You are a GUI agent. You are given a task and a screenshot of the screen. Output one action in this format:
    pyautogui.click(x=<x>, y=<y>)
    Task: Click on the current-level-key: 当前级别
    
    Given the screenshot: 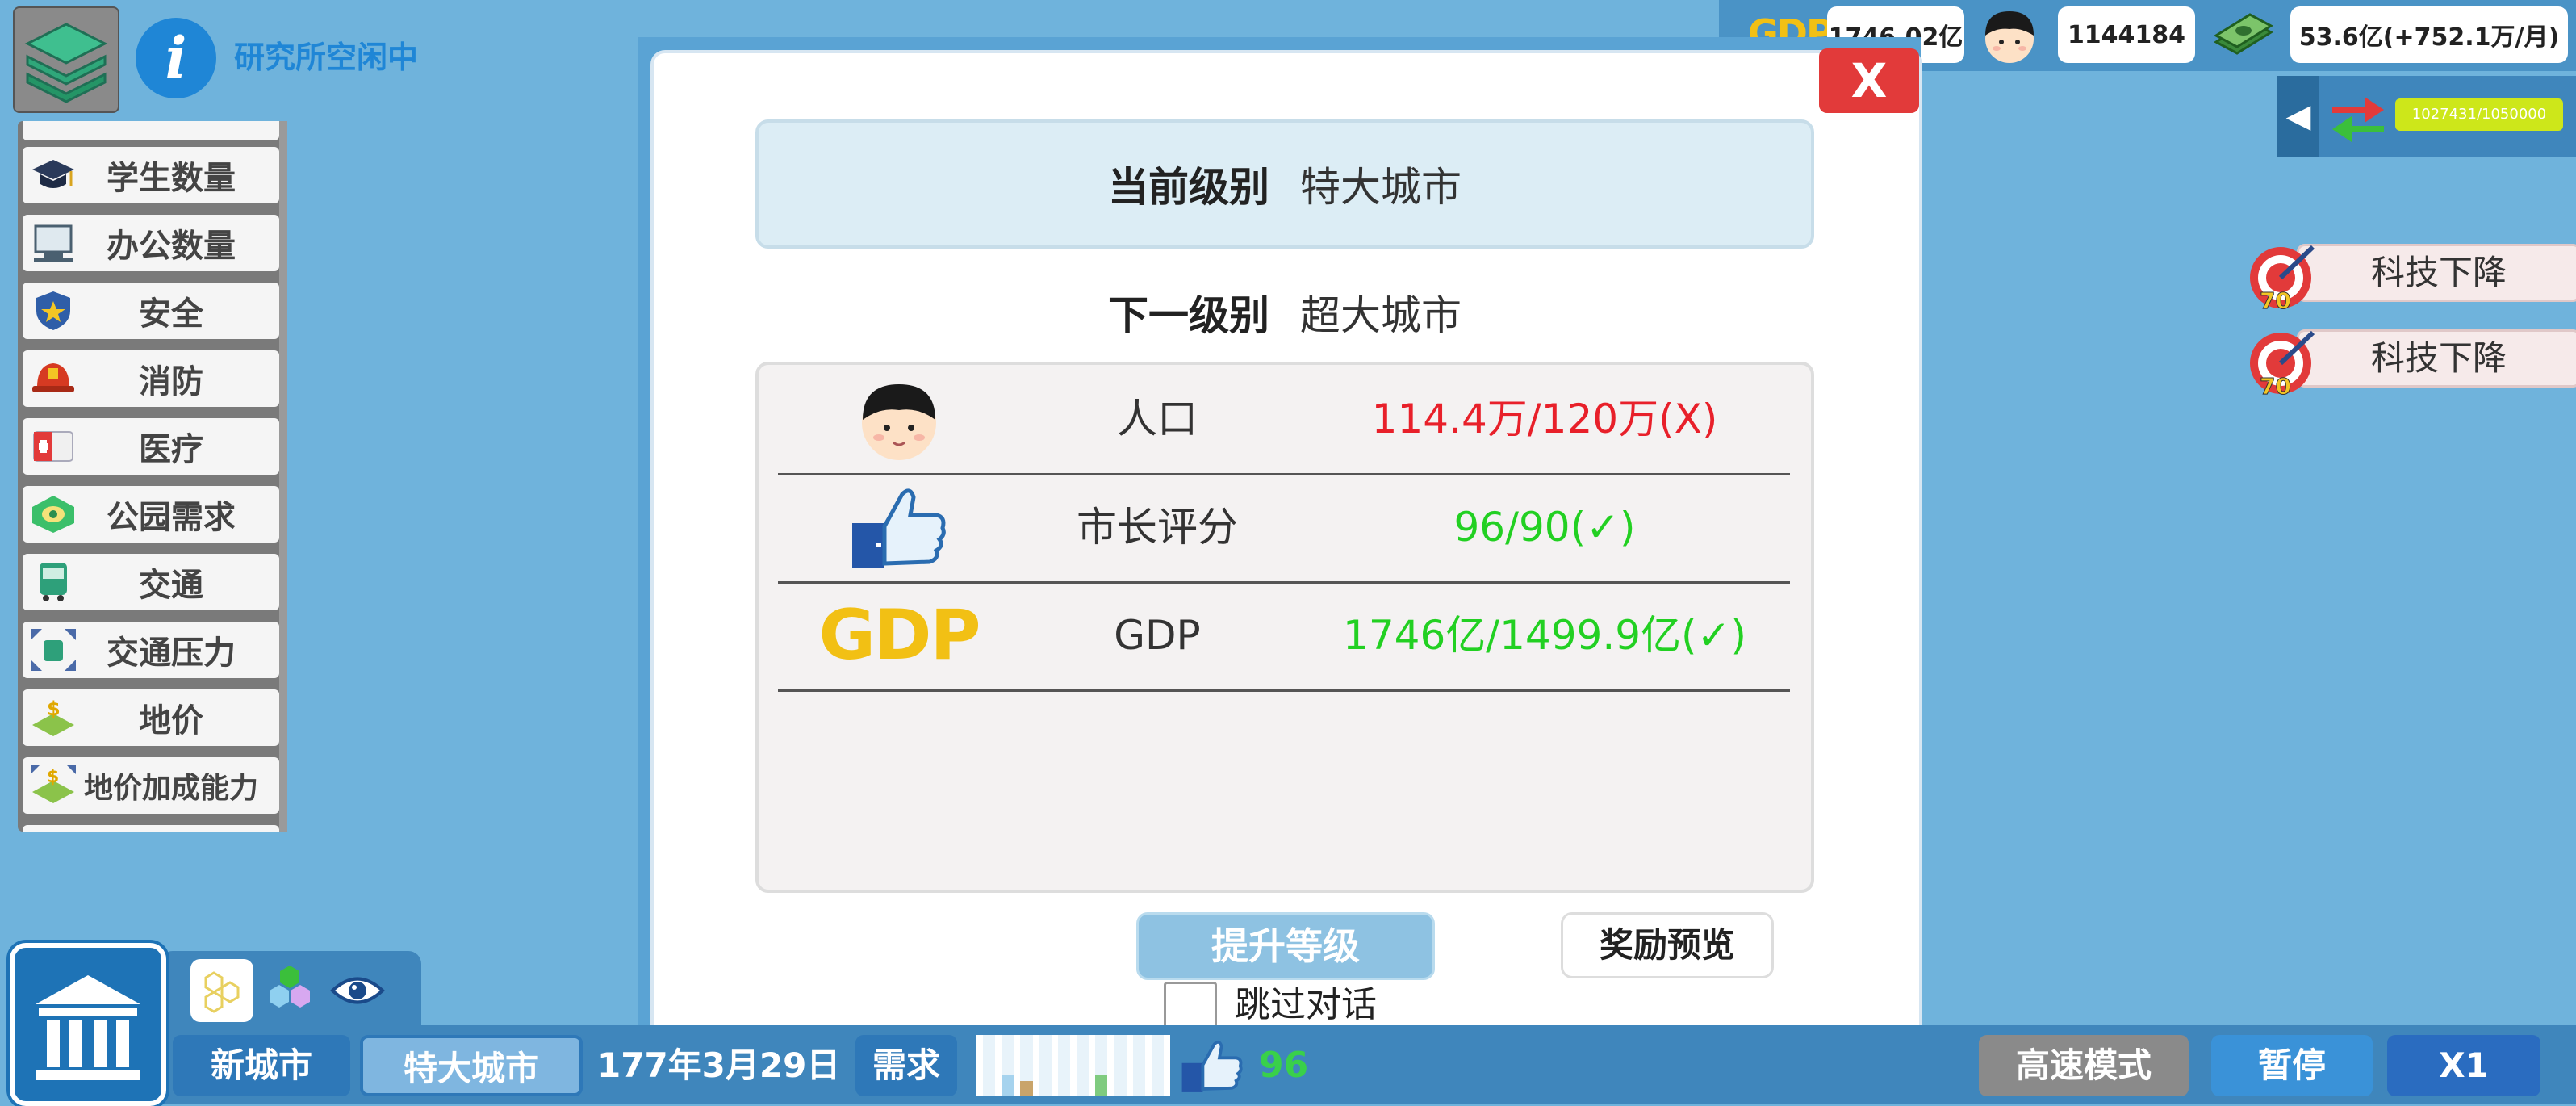 What is the action you would take?
    pyautogui.click(x=1188, y=187)
    